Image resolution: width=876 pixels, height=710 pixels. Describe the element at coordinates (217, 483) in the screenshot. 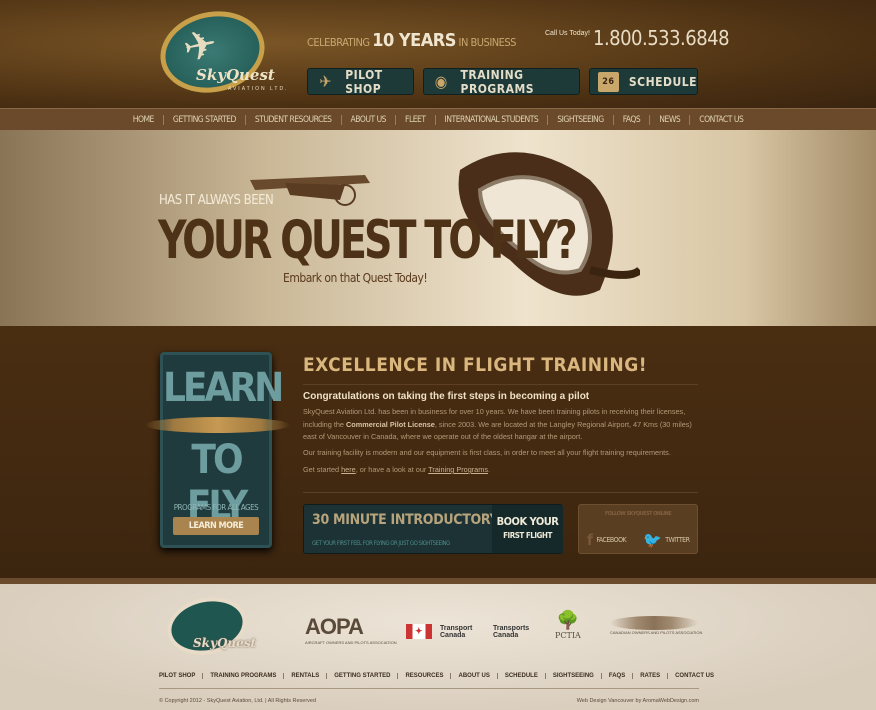

I see `learn-line2: TO FLY` at that location.